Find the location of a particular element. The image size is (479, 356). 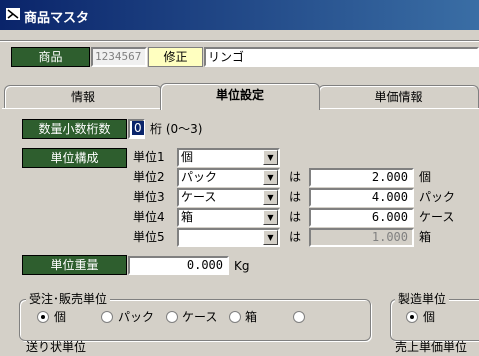

decimal-suffix: 桁 (0～3) is located at coordinates (176, 129).